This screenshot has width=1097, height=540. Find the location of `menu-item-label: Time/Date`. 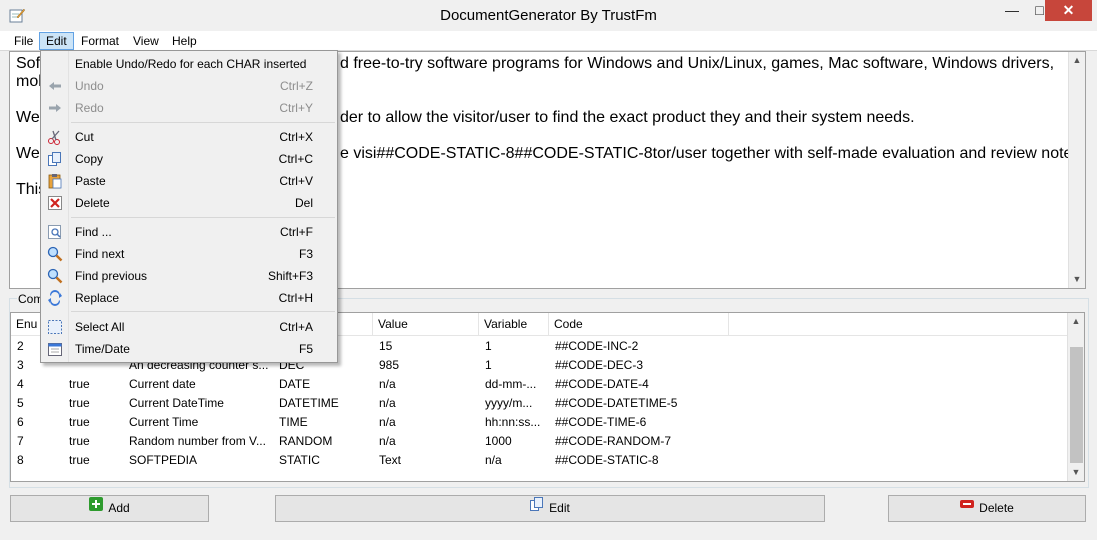

menu-item-label: Time/Date is located at coordinates (102, 349).